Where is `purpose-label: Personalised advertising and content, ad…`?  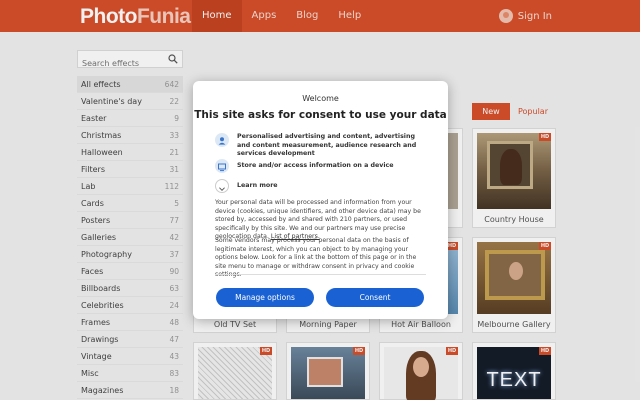 purpose-label: Personalised advertising and content, ad… is located at coordinates (327, 145).